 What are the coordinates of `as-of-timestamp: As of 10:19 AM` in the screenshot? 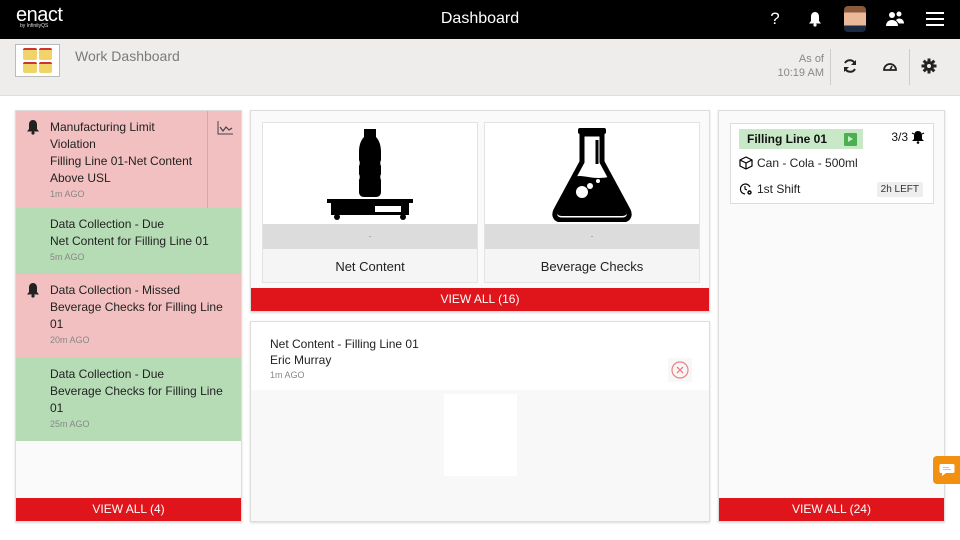 It's located at (800, 66).